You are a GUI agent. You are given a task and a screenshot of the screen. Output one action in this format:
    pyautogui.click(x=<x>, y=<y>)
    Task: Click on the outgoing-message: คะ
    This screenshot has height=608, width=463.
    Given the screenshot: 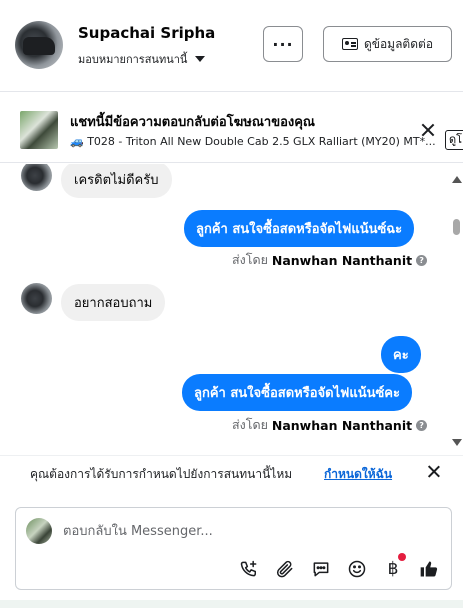 What is the action you would take?
    pyautogui.click(x=401, y=354)
    